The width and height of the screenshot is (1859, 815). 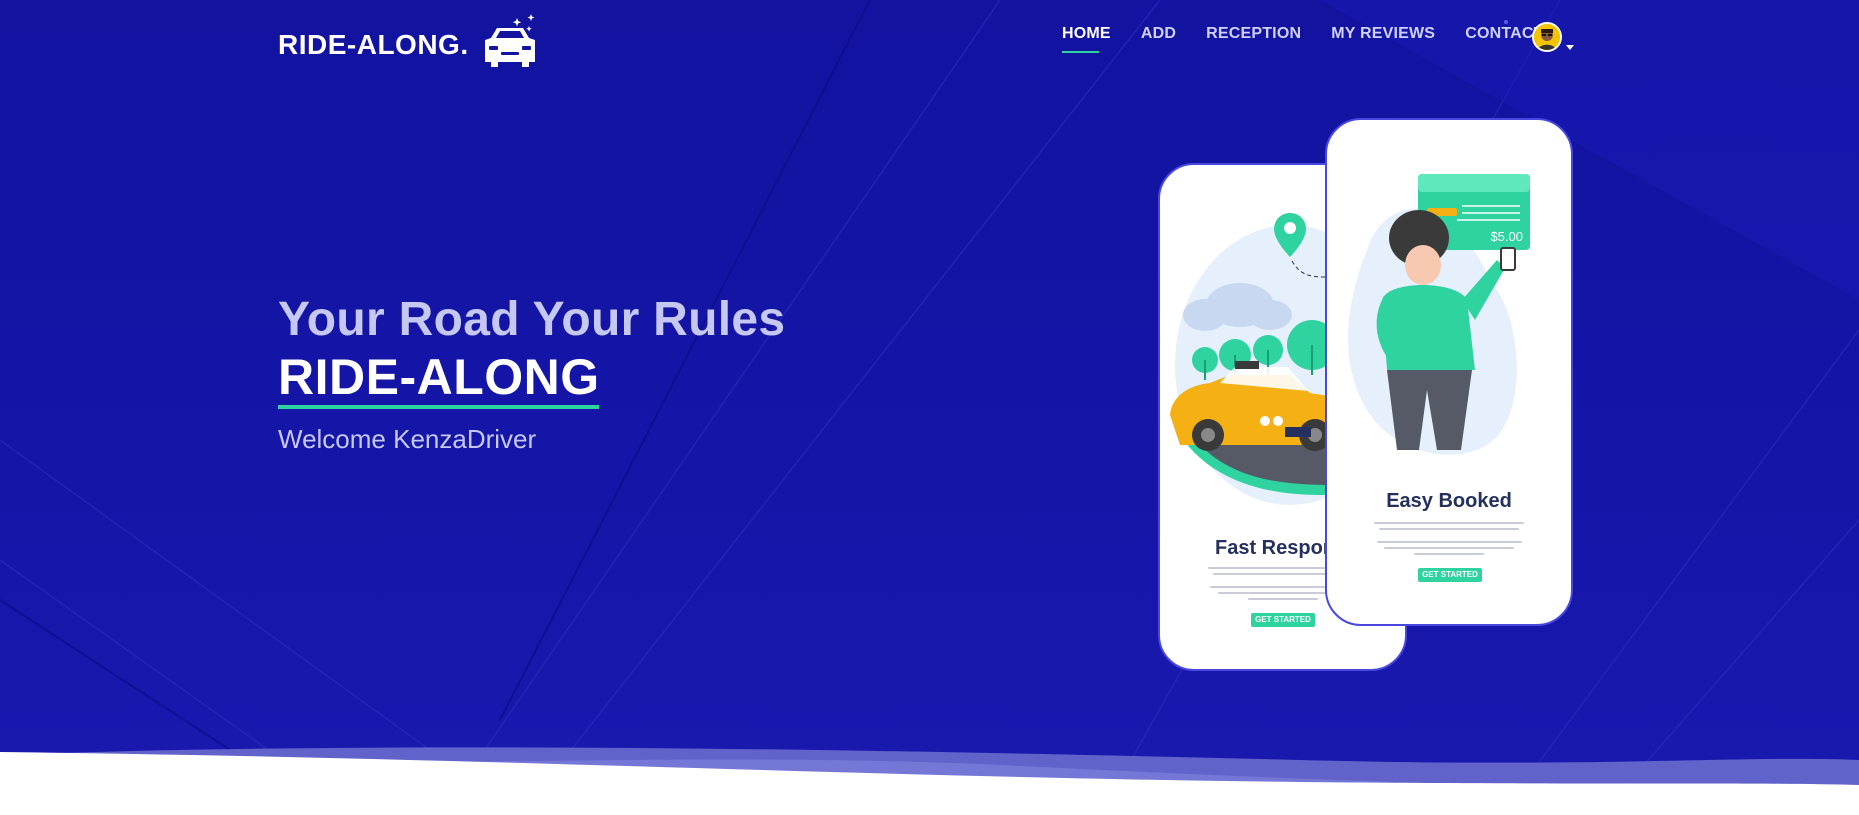 What do you see at coordinates (407, 439) in the screenshot?
I see `welcome-message: Welcome KenzaDriver` at bounding box center [407, 439].